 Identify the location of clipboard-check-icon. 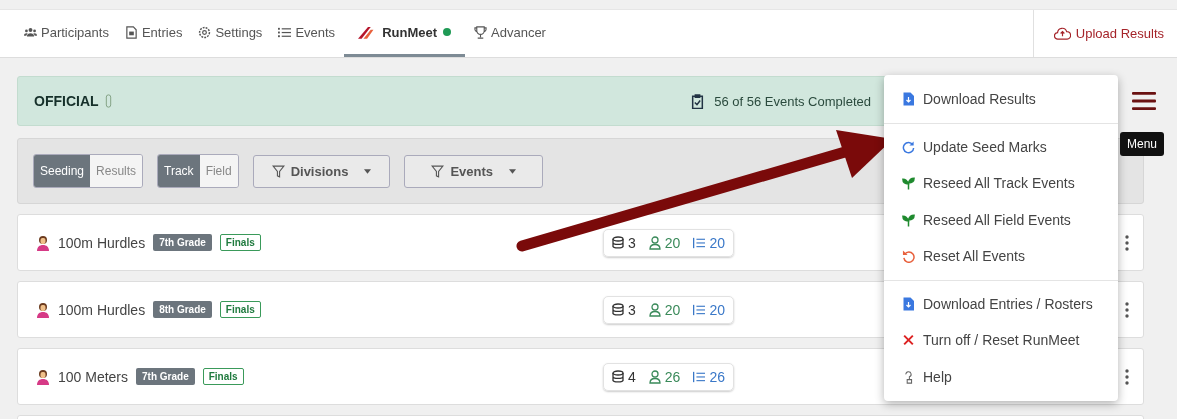
(698, 101).